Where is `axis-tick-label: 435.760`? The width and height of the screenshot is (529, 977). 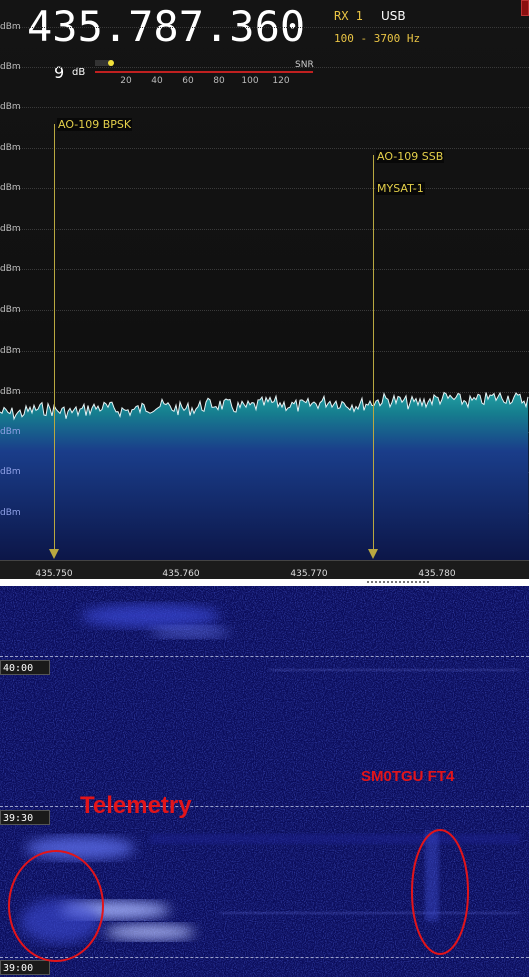 axis-tick-label: 435.760 is located at coordinates (181, 574).